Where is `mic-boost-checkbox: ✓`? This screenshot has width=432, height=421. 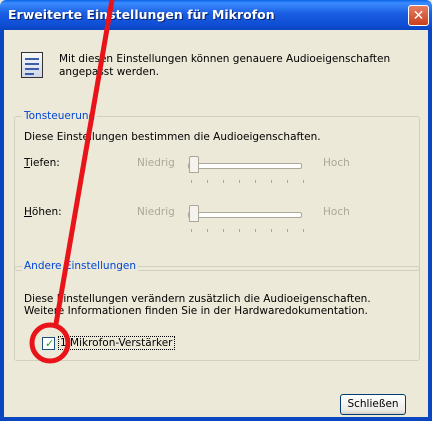 mic-boost-checkbox: ✓ is located at coordinates (48, 343).